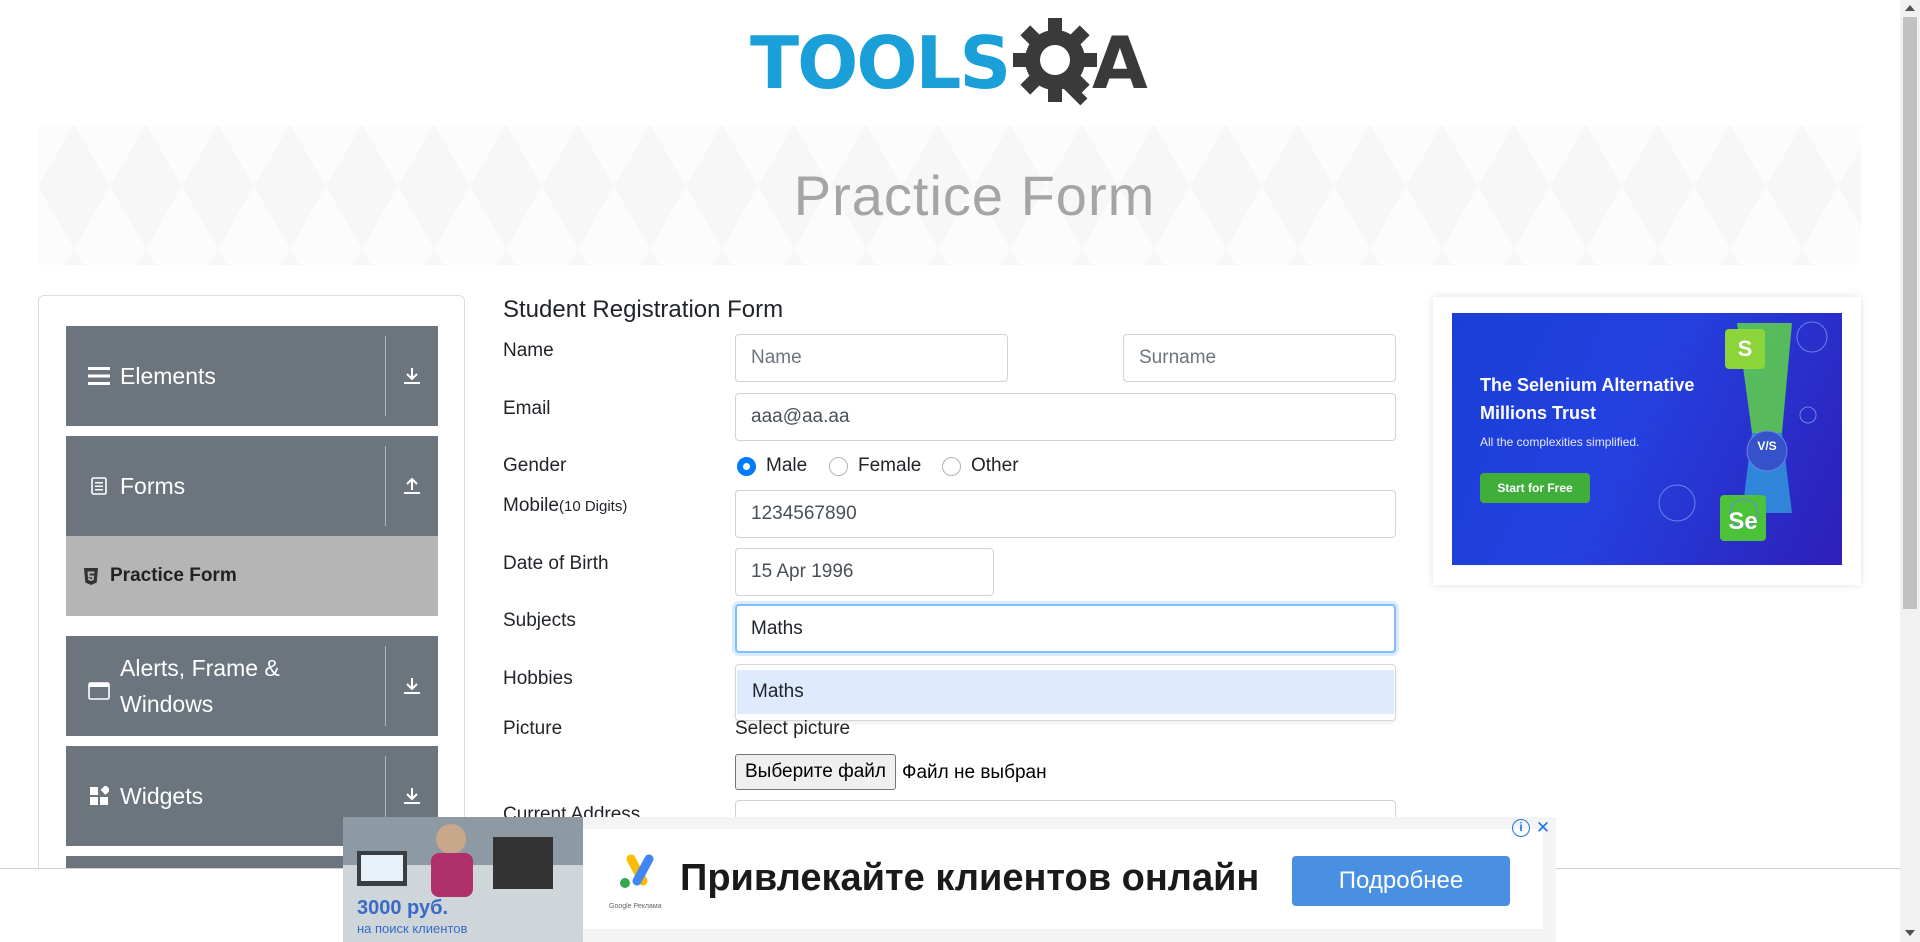  What do you see at coordinates (871, 358) in the screenshot?
I see `first-name-input: Name` at bounding box center [871, 358].